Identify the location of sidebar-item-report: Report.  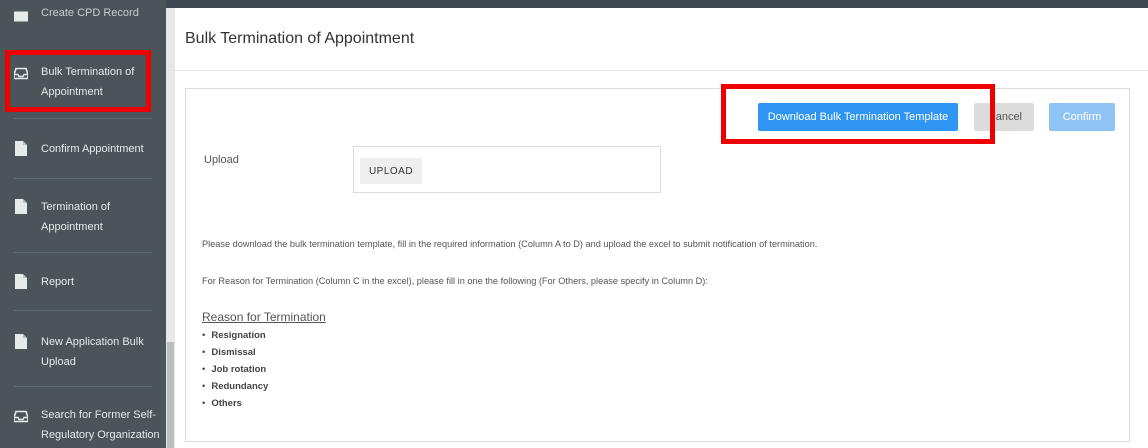
(83, 282).